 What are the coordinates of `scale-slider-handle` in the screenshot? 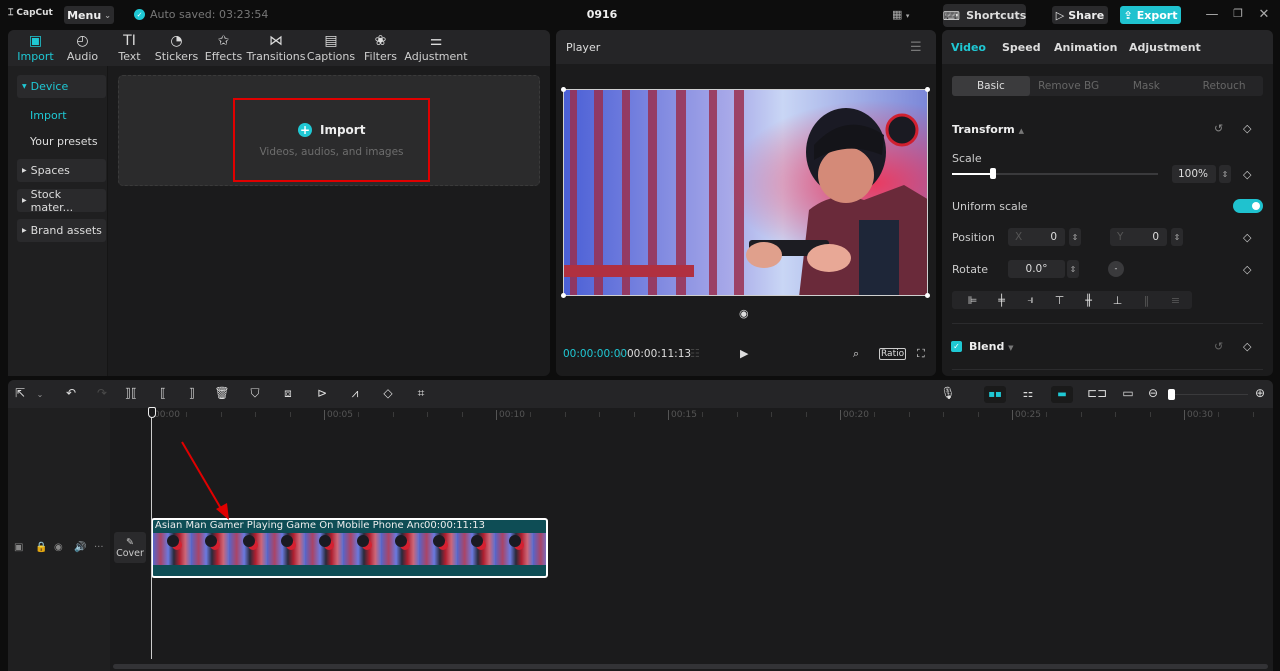 It's located at (993, 173).